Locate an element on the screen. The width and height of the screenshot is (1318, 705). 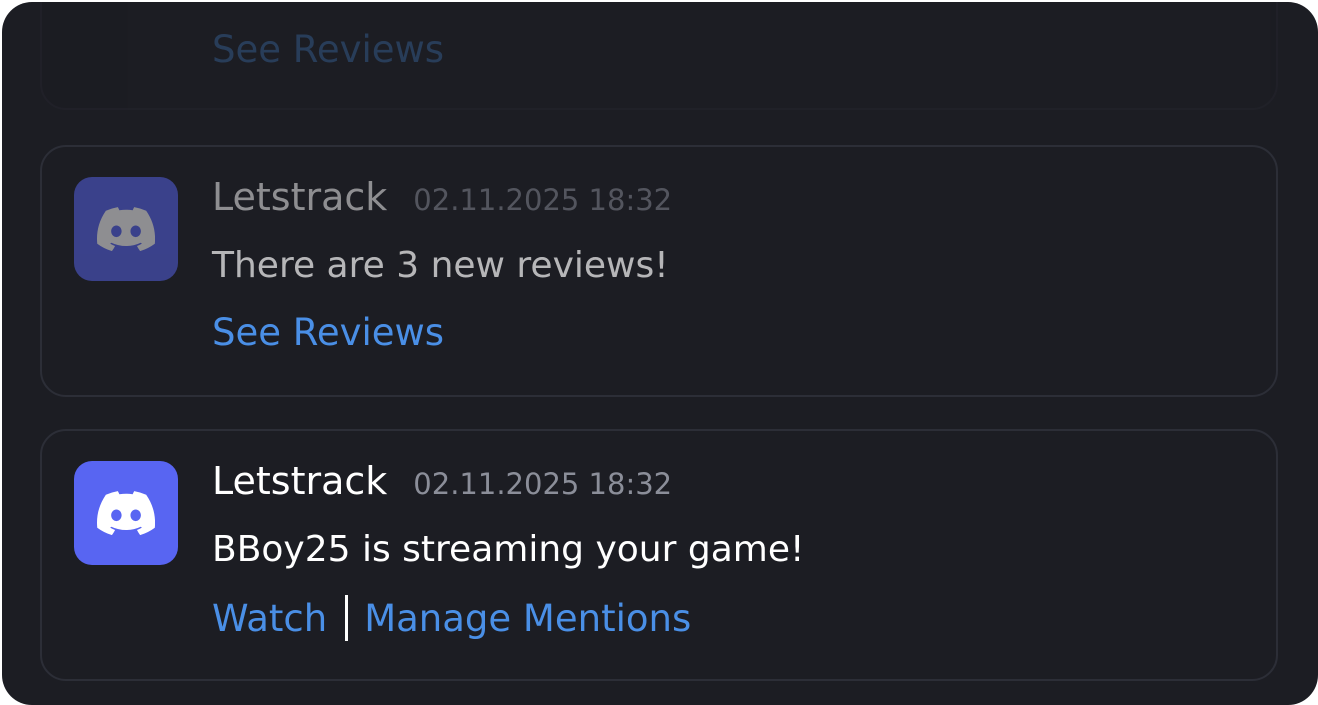
notification-card: See Reviews is located at coordinates (659, 56).